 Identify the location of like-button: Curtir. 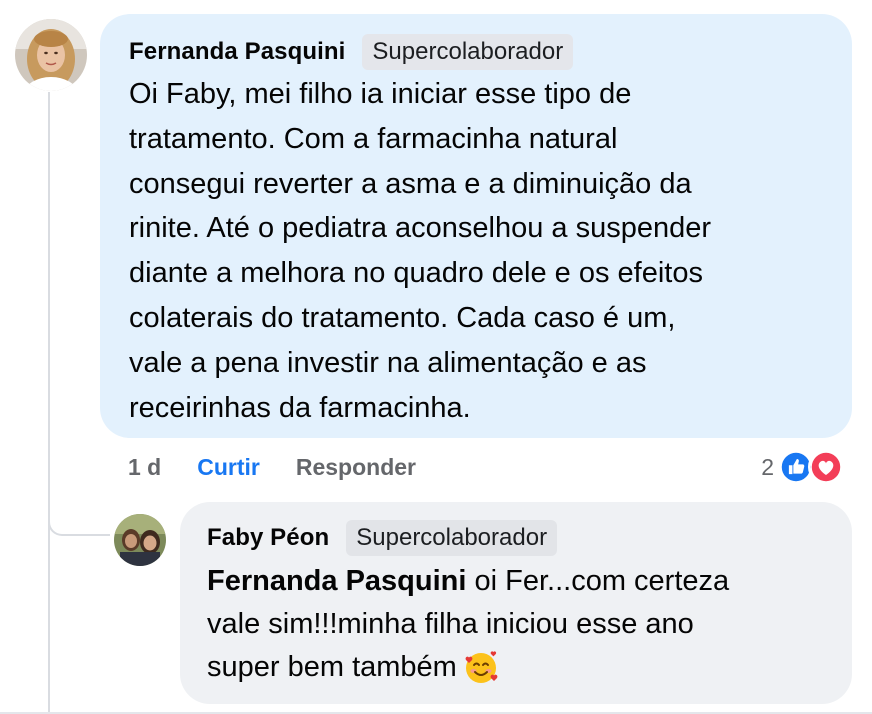
(228, 467).